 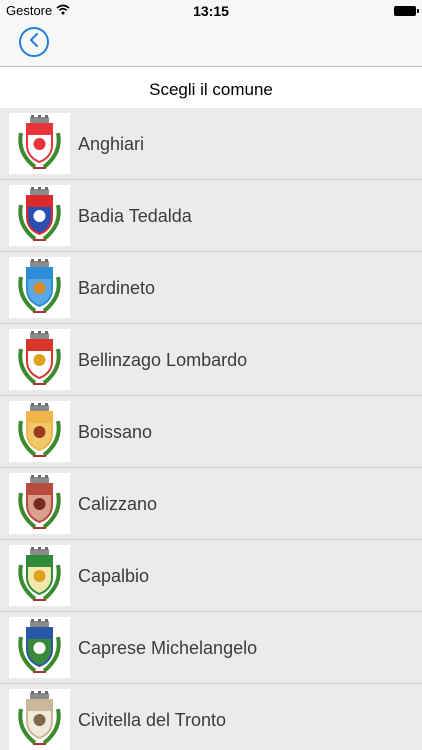 What do you see at coordinates (152, 720) in the screenshot?
I see `list-item-label: Civitella del Tronto` at bounding box center [152, 720].